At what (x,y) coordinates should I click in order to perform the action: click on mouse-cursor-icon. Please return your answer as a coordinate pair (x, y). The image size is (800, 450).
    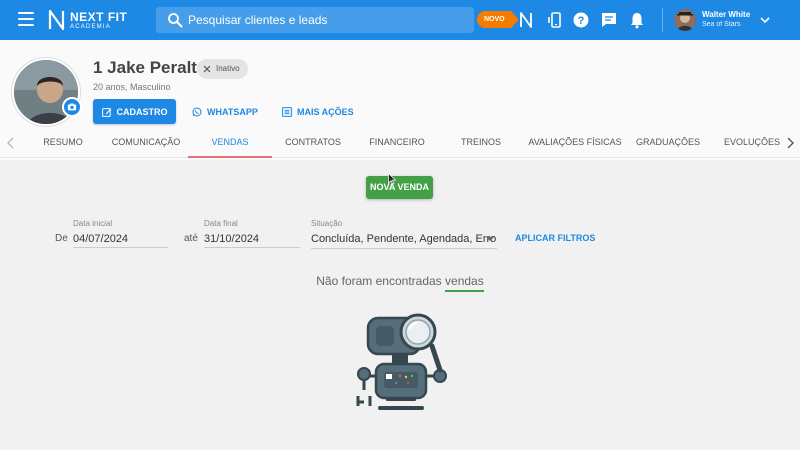
    Looking at the image, I should click on (392, 179).